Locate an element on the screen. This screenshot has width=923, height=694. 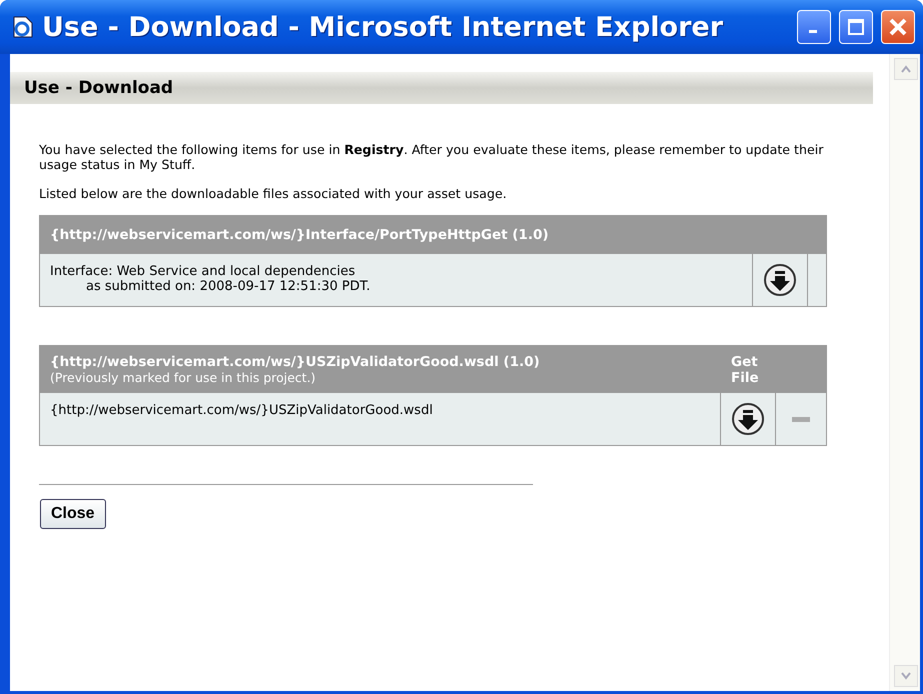
asset-title: {http://webservicemart.com/ws/}USZipValidatorGood.wsdl (1.0) is located at coordinates (295, 362).